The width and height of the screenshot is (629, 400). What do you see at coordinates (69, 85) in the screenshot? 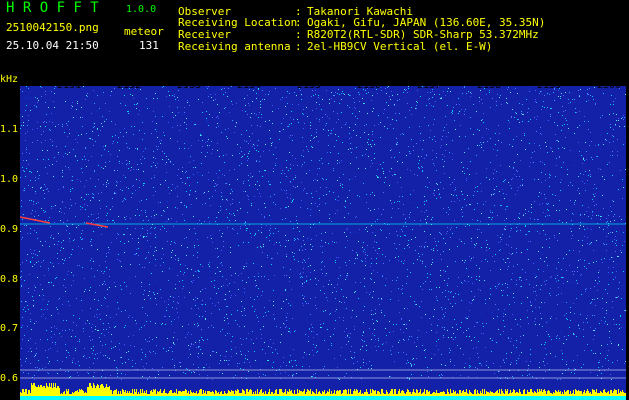
I see `x-tick-label: 2151` at bounding box center [69, 85].